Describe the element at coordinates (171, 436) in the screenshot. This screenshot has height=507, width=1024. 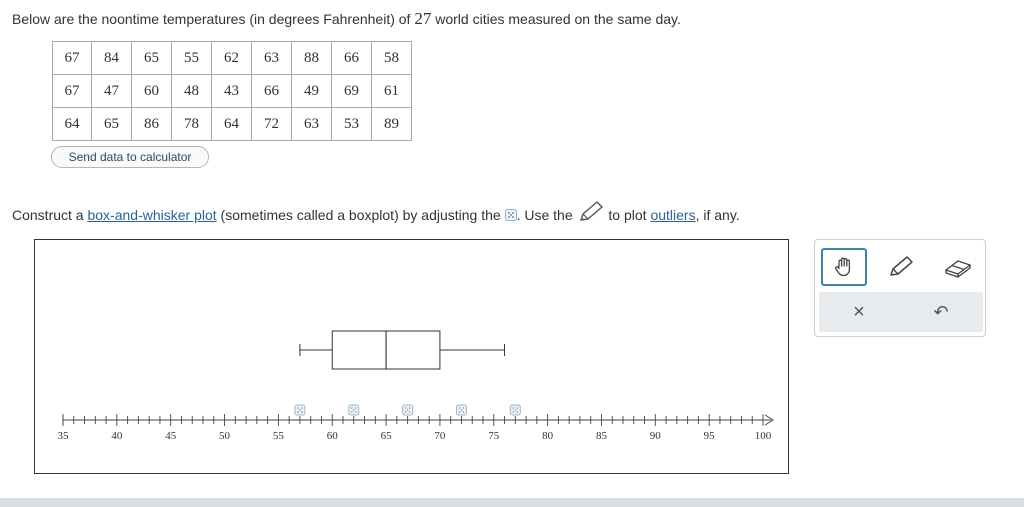
I see `tick-label: 45` at that location.